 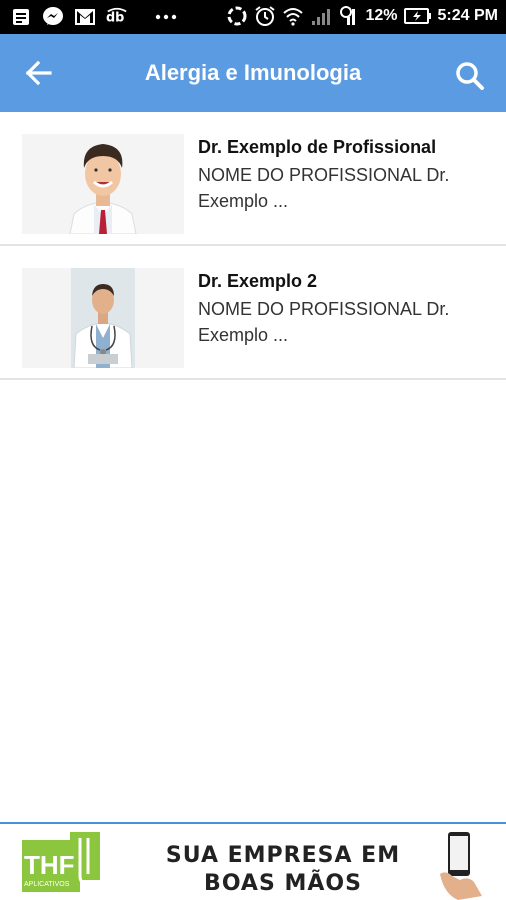 What do you see at coordinates (283, 855) in the screenshot?
I see `banner-line1: SUA EMPRESA EM` at bounding box center [283, 855].